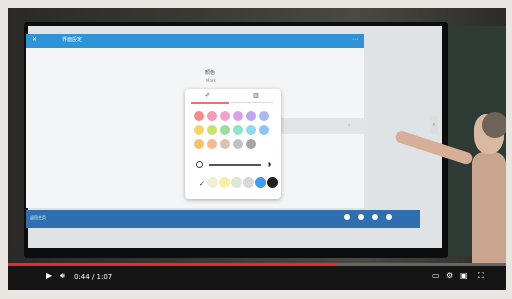 This screenshot has width=512, height=299. What do you see at coordinates (93, 277) in the screenshot?
I see `time-display: 0:44 / 1:07` at bounding box center [93, 277].